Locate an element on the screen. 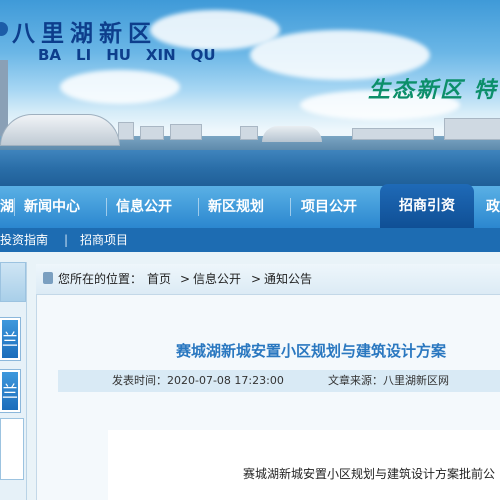  nav-item-planning: 新区规划 is located at coordinates (236, 207).